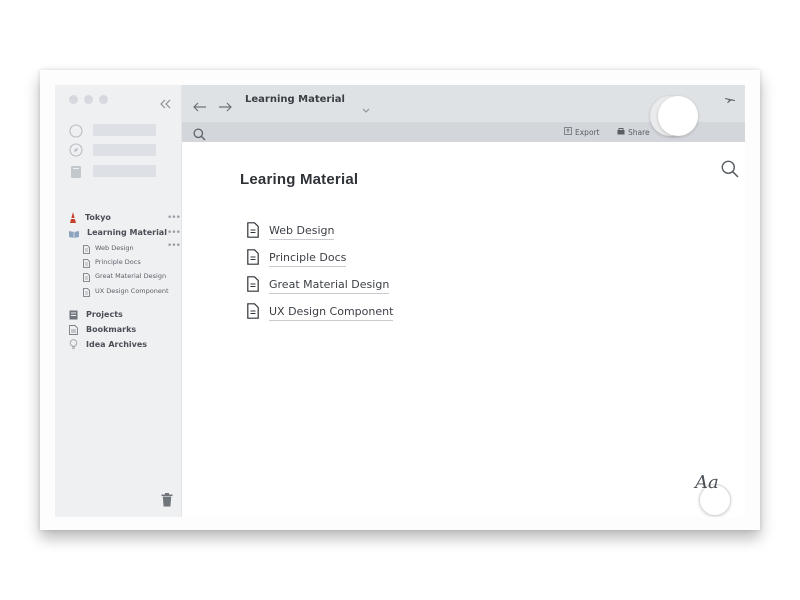  What do you see at coordinates (165, 103) in the screenshot?
I see `double-chevron-left-icon` at bounding box center [165, 103].